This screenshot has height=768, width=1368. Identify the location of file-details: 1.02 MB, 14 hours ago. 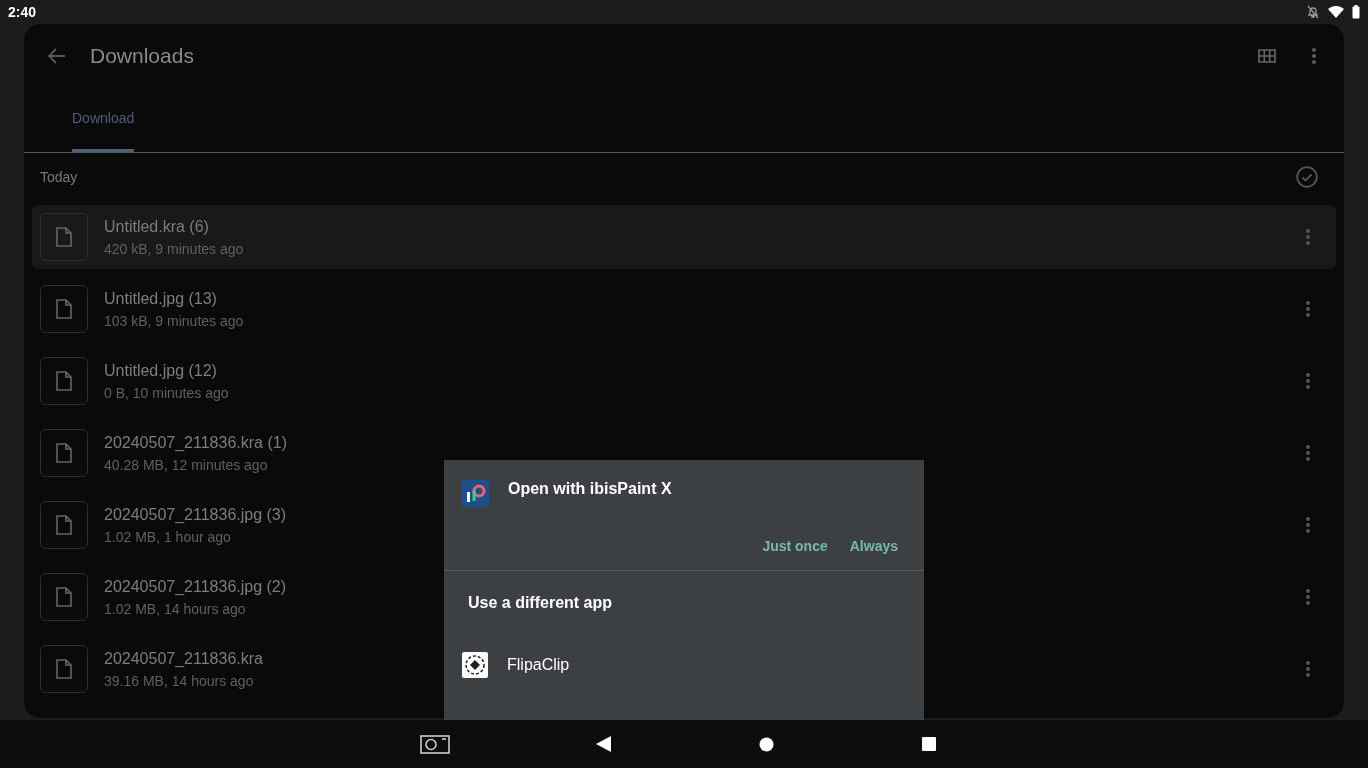
(175, 609).